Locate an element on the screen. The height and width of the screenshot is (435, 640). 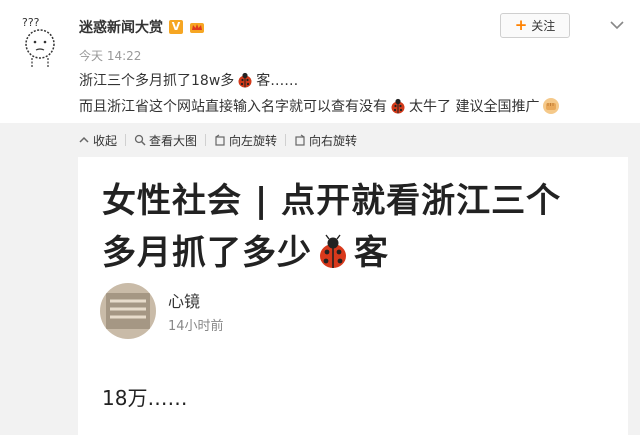
article-title-line-2: 多月抓了多少 客 is located at coordinates (357, 253).